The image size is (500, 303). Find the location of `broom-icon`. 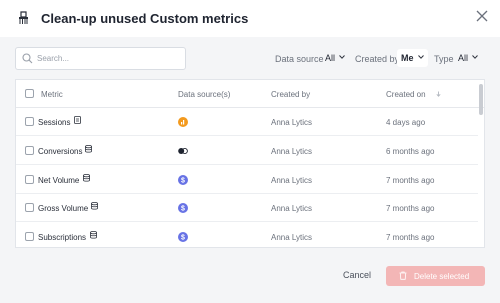

broom-icon is located at coordinates (23, 17).